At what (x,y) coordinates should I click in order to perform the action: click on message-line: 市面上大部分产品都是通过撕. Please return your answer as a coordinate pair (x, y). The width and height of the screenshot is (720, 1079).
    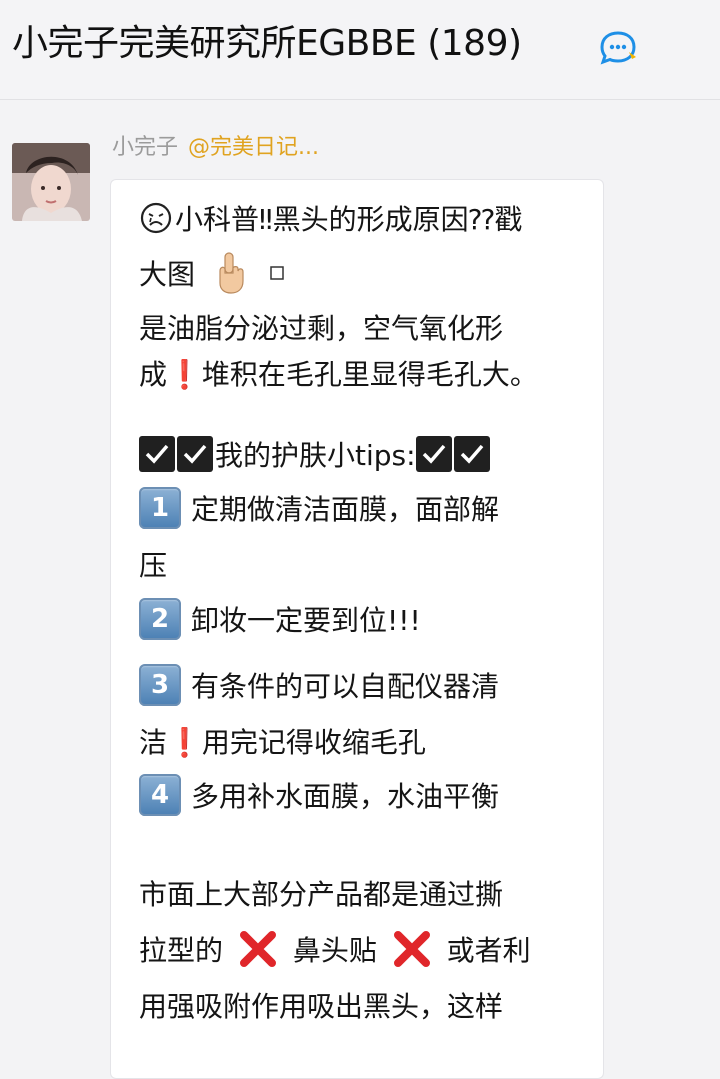
    Looking at the image, I should click on (321, 894).